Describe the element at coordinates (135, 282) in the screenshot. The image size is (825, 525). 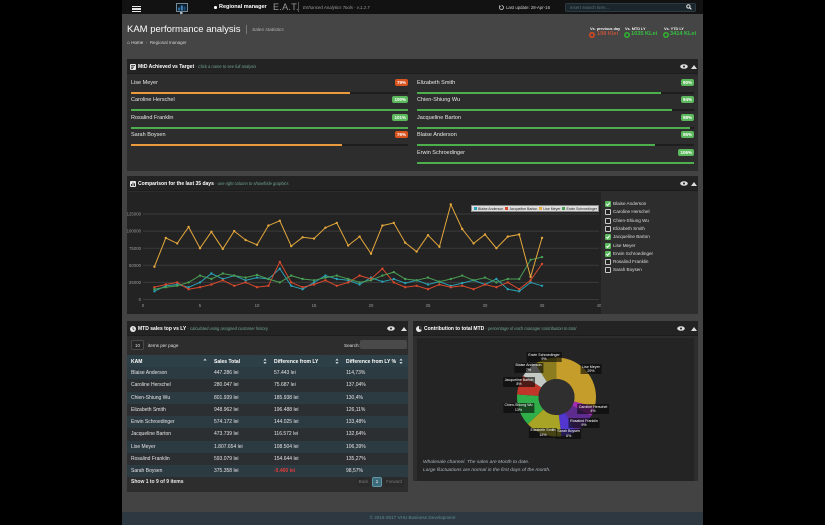
I see `svg-text: 25000` at that location.